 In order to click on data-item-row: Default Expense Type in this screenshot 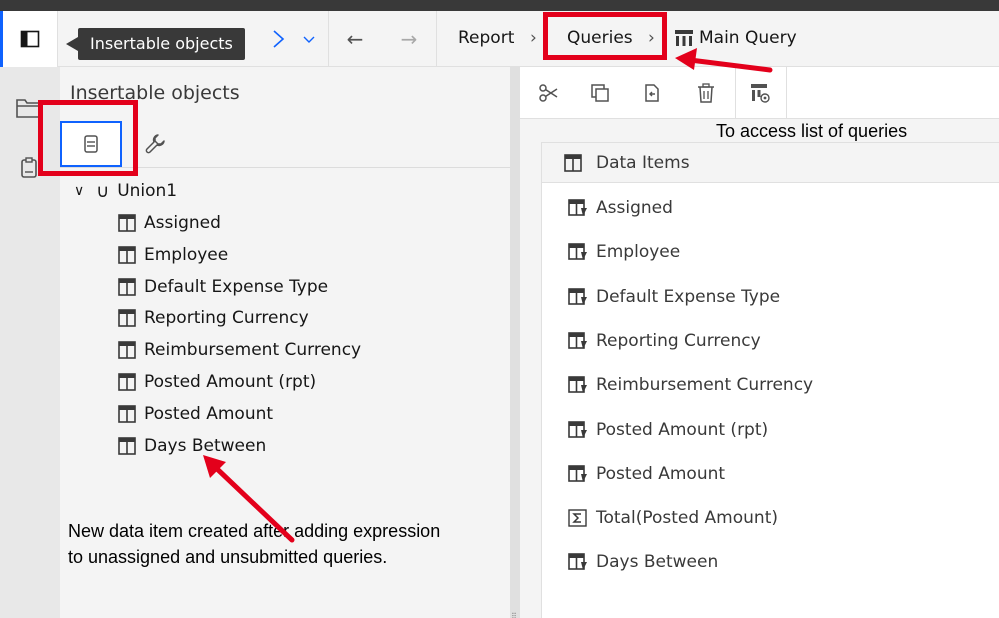, I will do `click(674, 297)`.